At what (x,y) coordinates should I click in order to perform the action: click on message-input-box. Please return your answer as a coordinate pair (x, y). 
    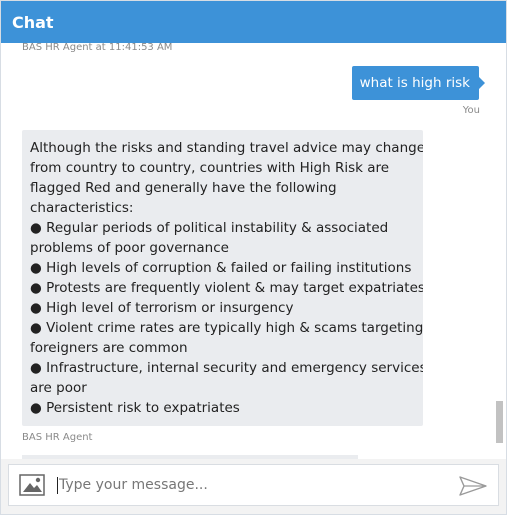
    Looking at the image, I should click on (253, 485).